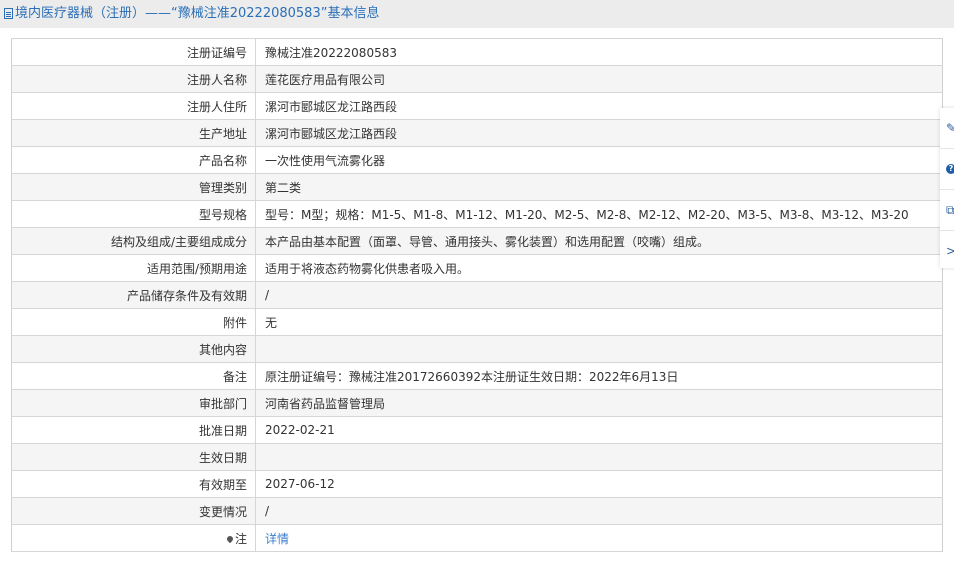 The height and width of the screenshot is (563, 954). Describe the element at coordinates (950, 169) in the screenshot. I see `help-glyph: ?` at that location.